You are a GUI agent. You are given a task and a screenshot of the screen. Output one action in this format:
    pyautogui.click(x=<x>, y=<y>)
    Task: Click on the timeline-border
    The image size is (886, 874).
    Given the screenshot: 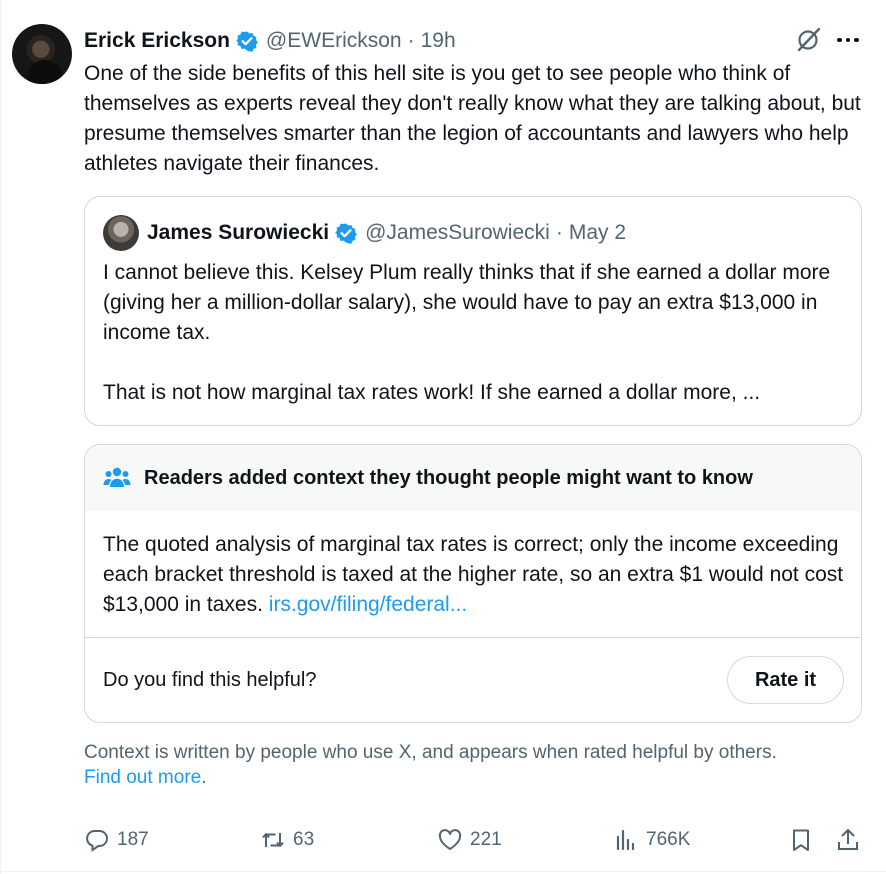 What is the action you would take?
    pyautogui.click(x=0, y=437)
    